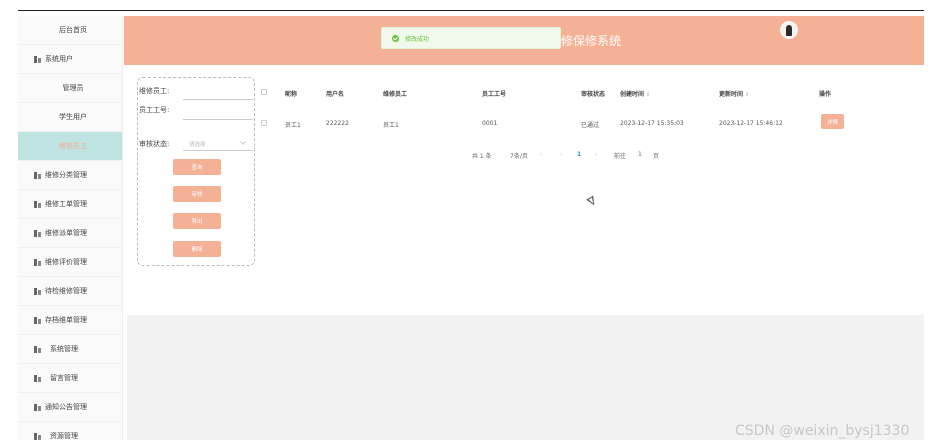 Image resolution: width=934 pixels, height=448 pixels. What do you see at coordinates (620, 156) in the screenshot?
I see `goto-label: 前往` at bounding box center [620, 156].